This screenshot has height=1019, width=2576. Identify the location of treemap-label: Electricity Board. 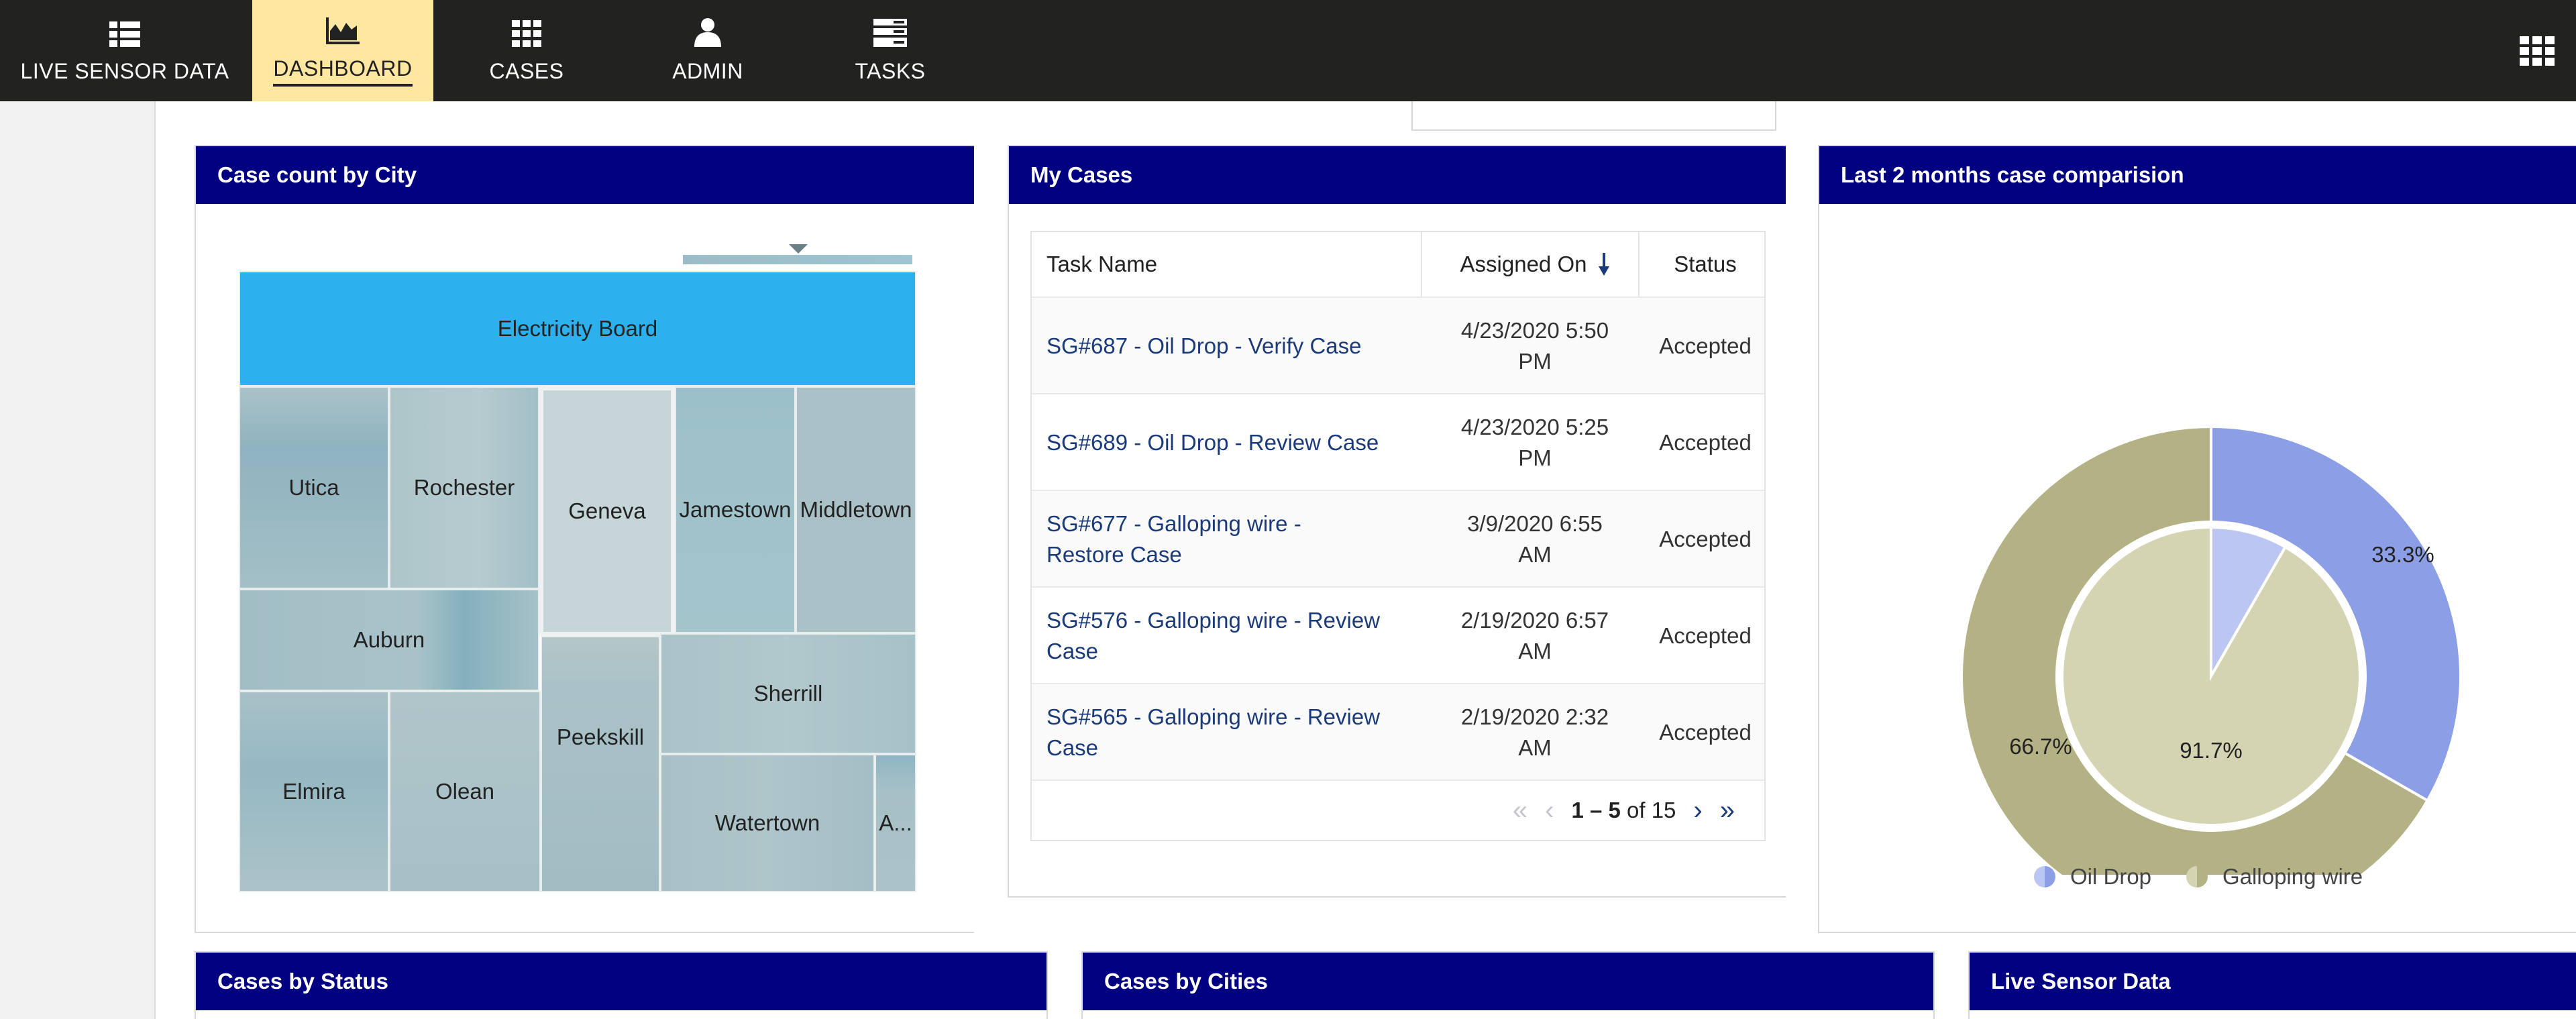
(577, 328).